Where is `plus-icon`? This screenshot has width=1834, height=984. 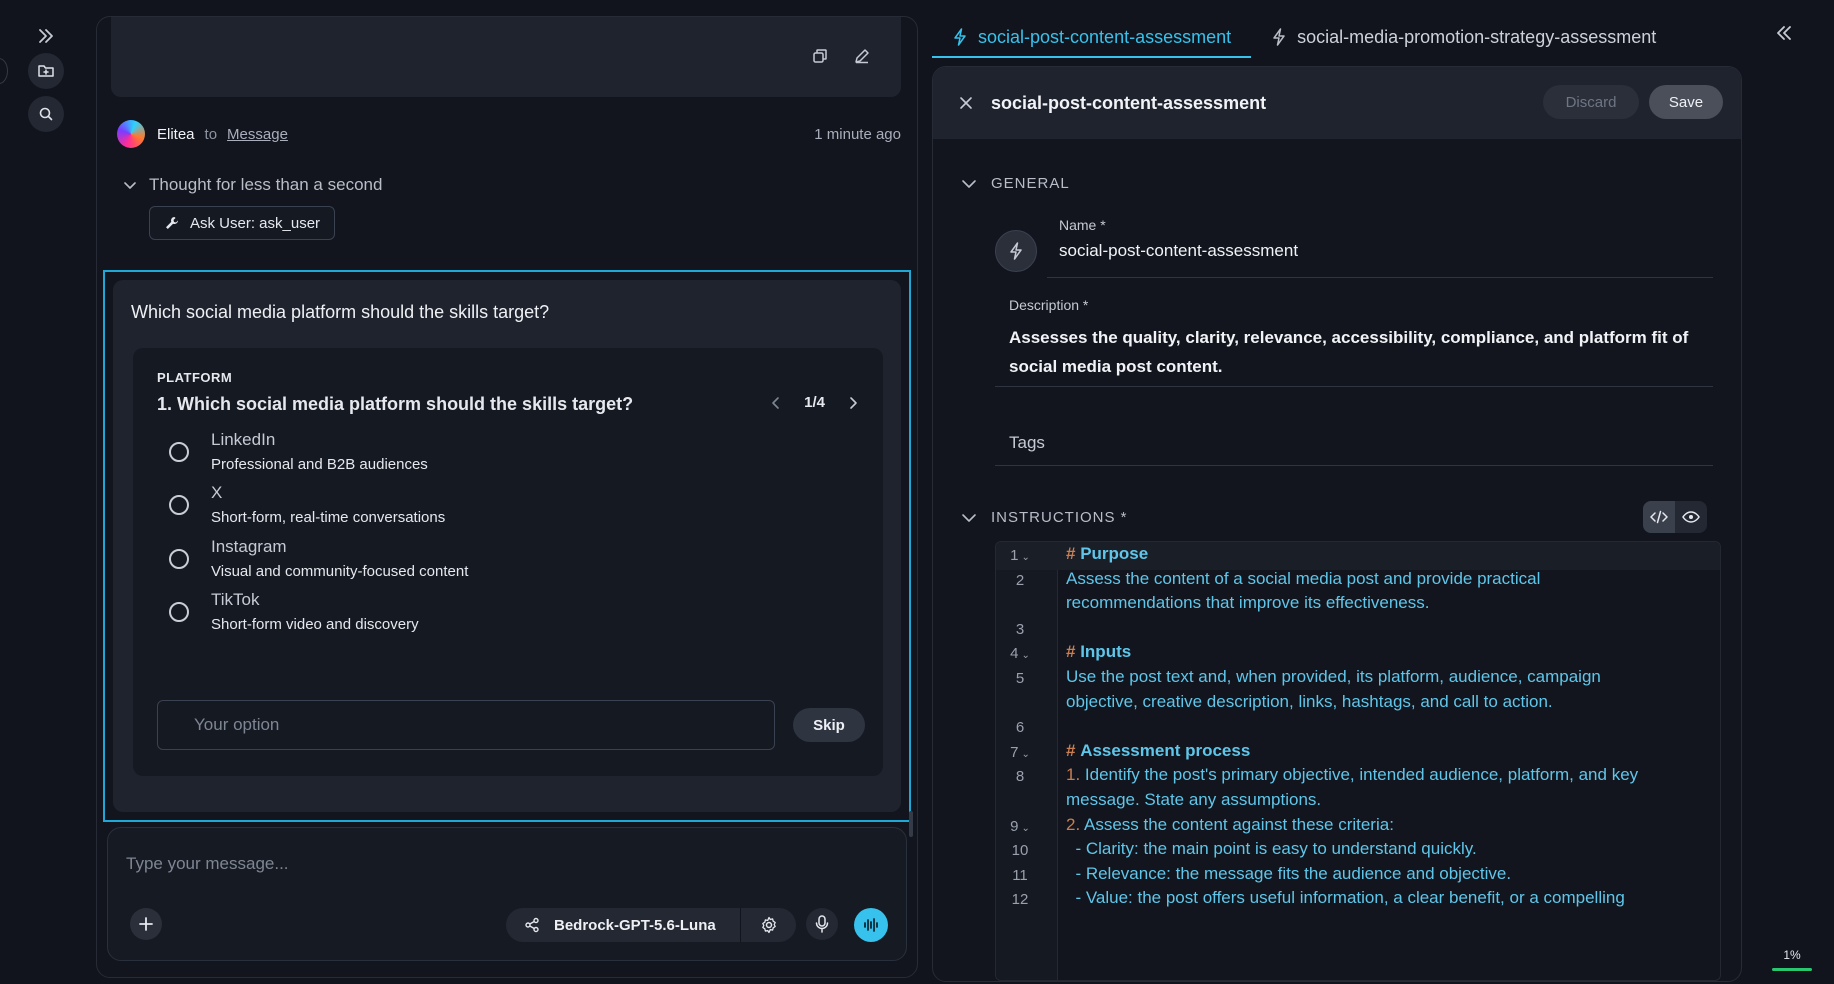
plus-icon is located at coordinates (146, 924).